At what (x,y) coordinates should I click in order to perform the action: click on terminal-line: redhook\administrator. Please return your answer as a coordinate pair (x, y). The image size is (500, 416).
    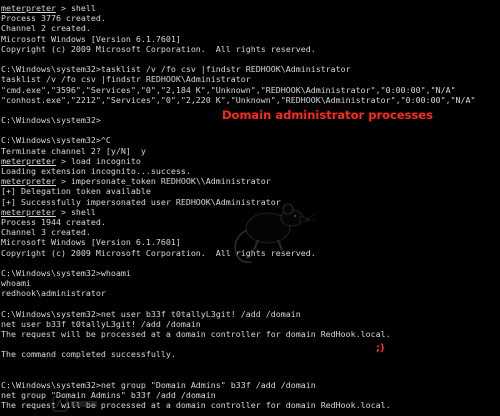
    Looking at the image, I should click on (53, 293).